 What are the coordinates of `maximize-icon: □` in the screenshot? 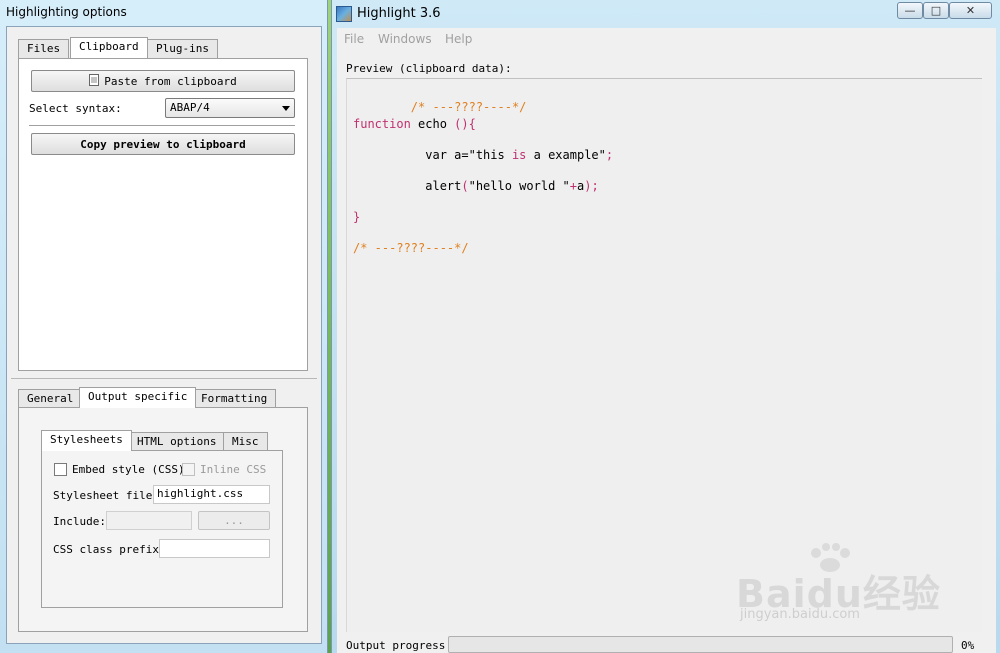 It's located at (936, 10).